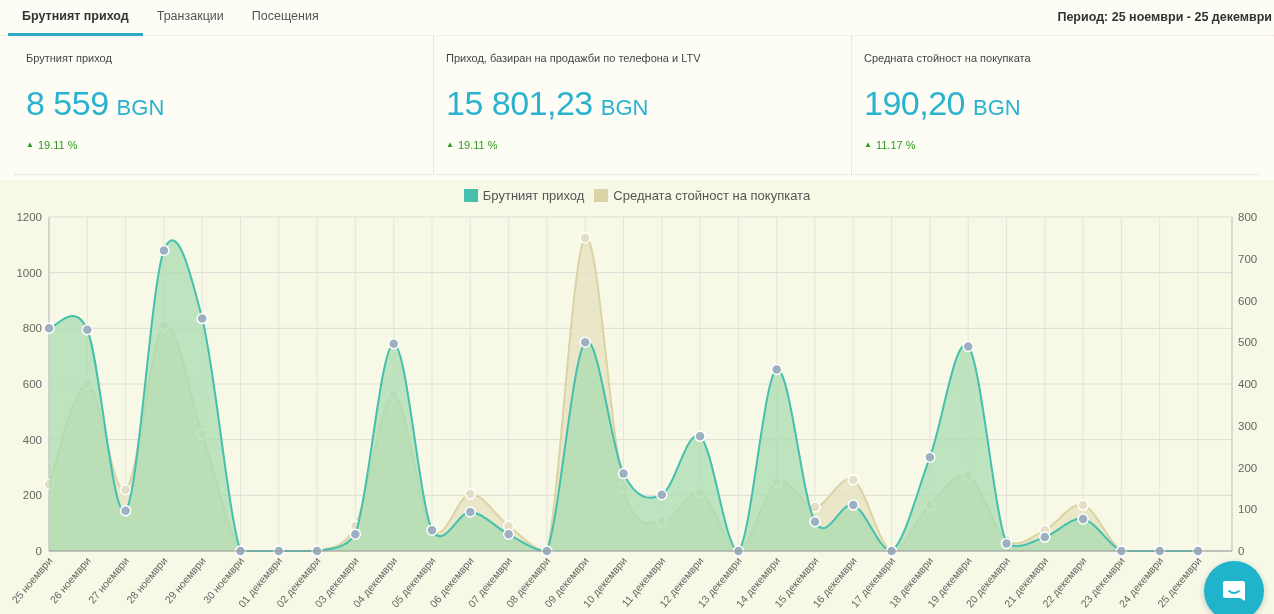 This screenshot has height=614, width=1274. I want to click on y-axis-label: 100, so click(1248, 509).